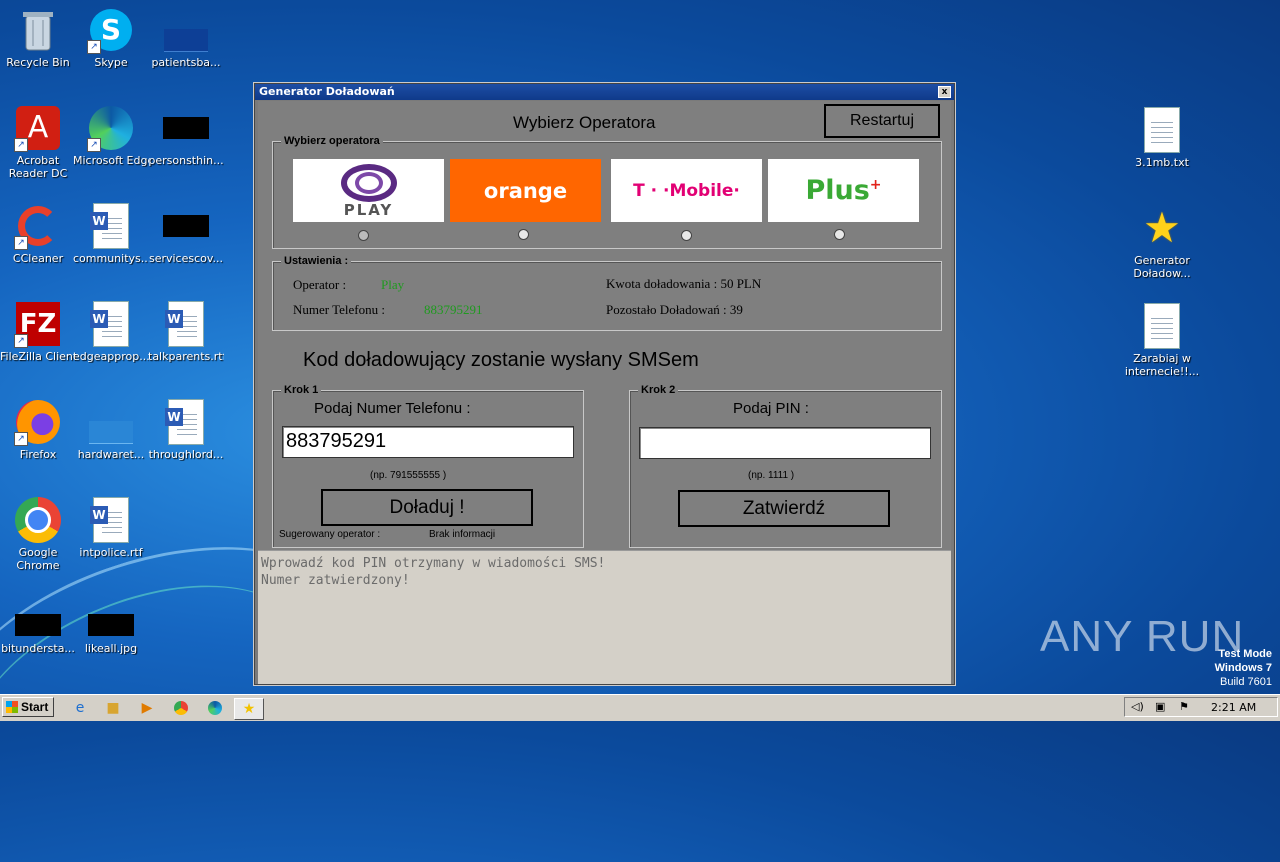 This screenshot has height=862, width=1280. Describe the element at coordinates (38, 559) in the screenshot. I see `desktop-icon-label: Google Chrome` at that location.